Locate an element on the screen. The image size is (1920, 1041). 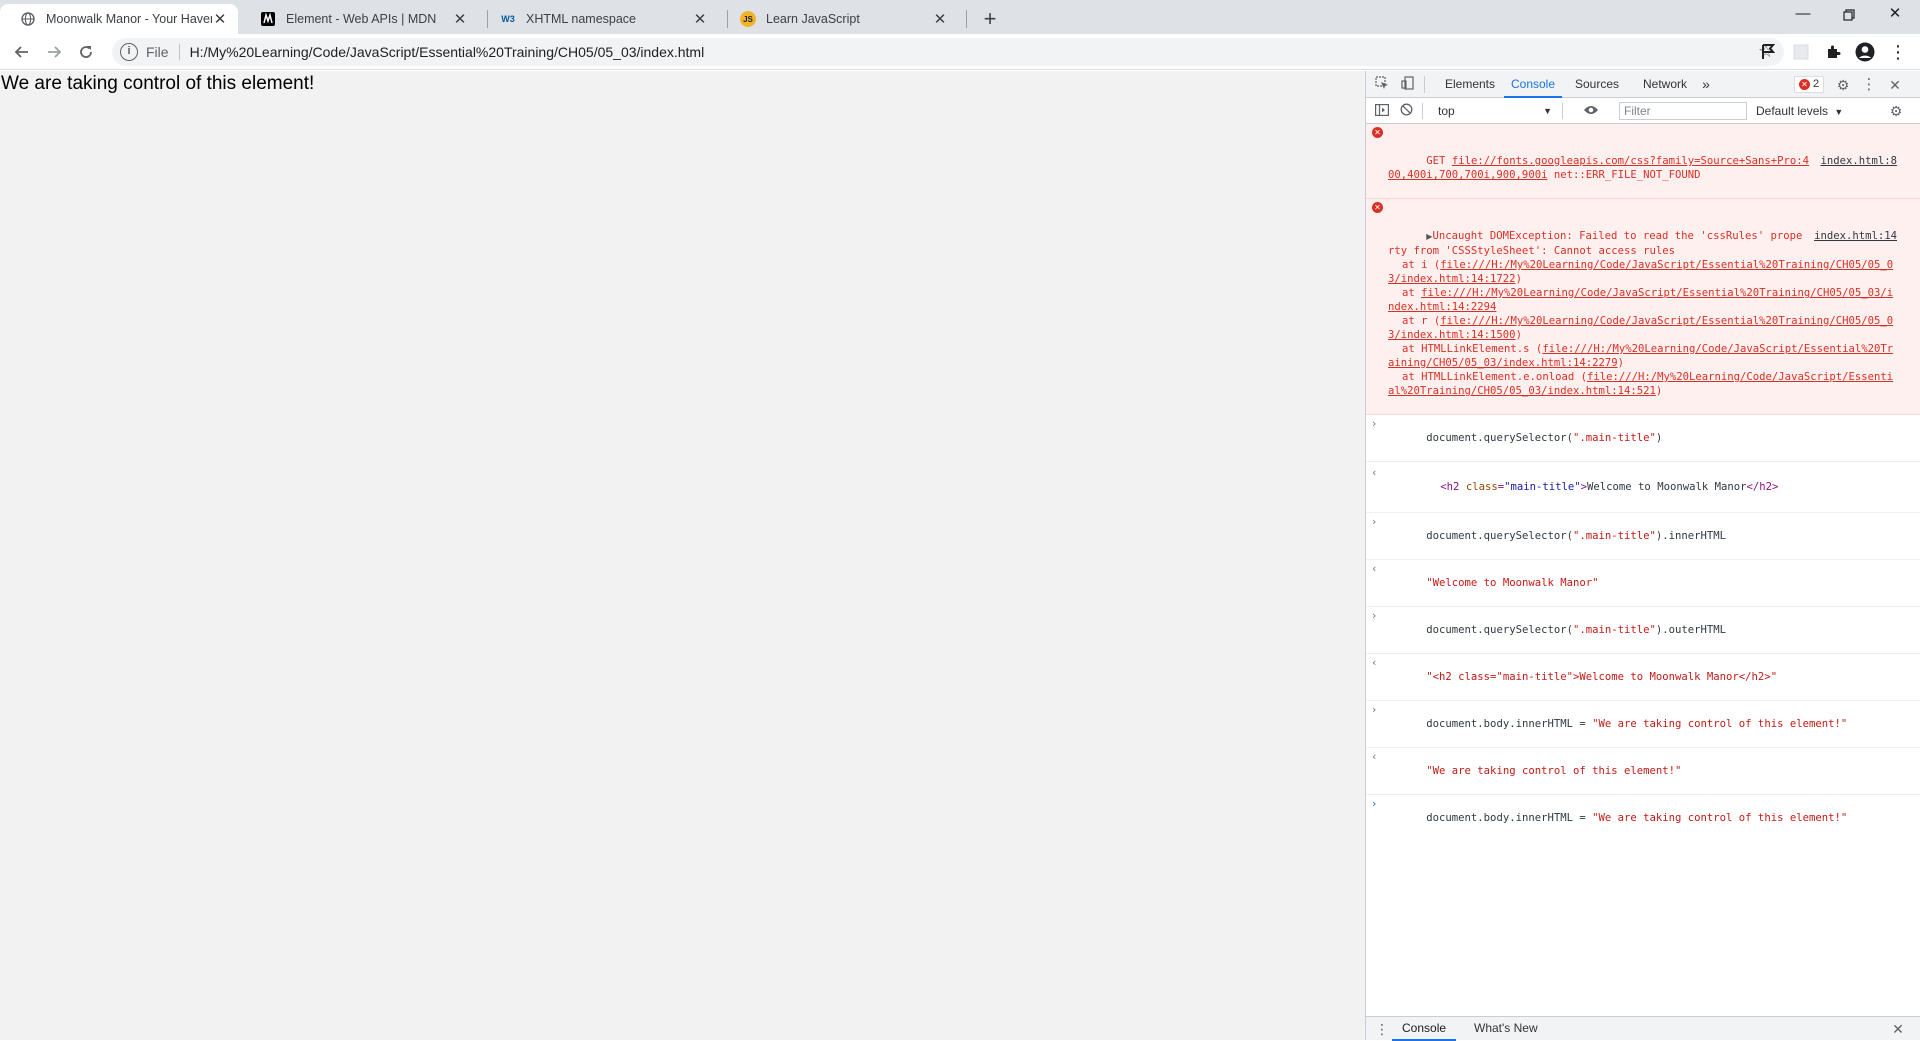
drawer-tab-console: Console is located at coordinates (1424, 1029).